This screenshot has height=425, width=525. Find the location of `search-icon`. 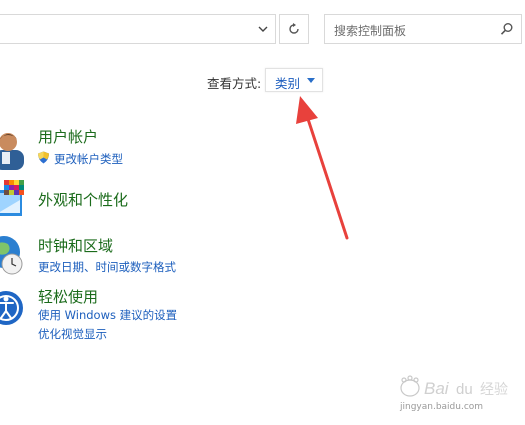

search-icon is located at coordinates (507, 29).